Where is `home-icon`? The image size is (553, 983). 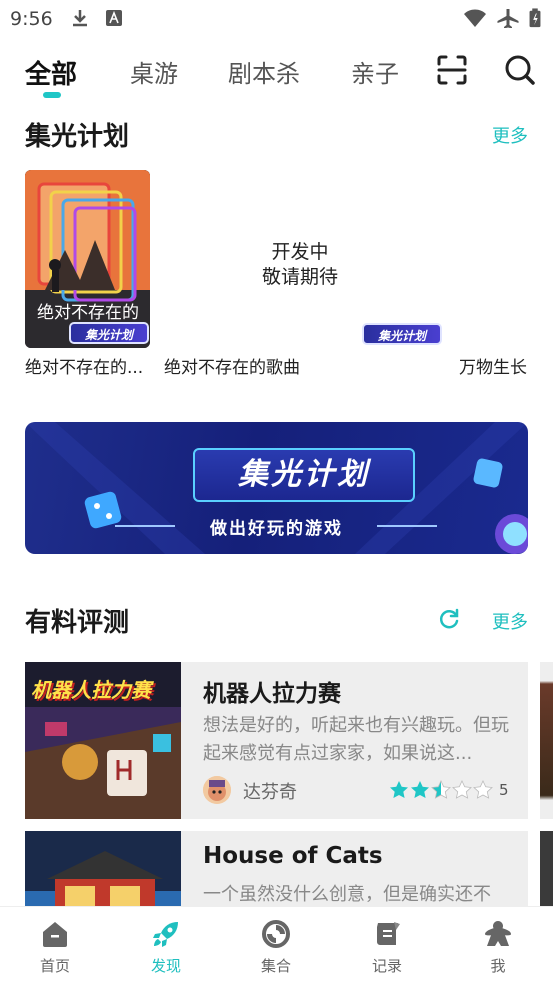
home-icon is located at coordinates (55, 934).